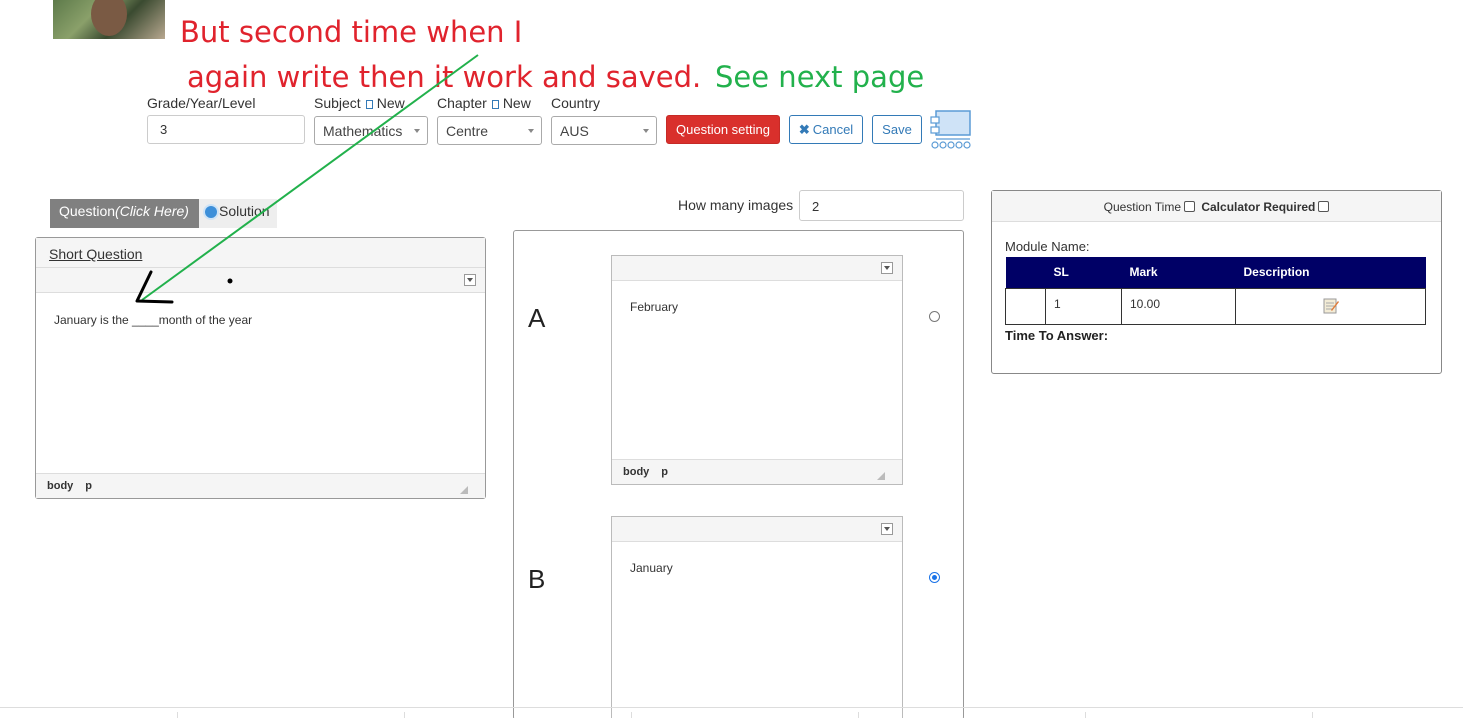 This screenshot has width=1463, height=718. I want to click on option-a-editor: February, so click(757, 307).